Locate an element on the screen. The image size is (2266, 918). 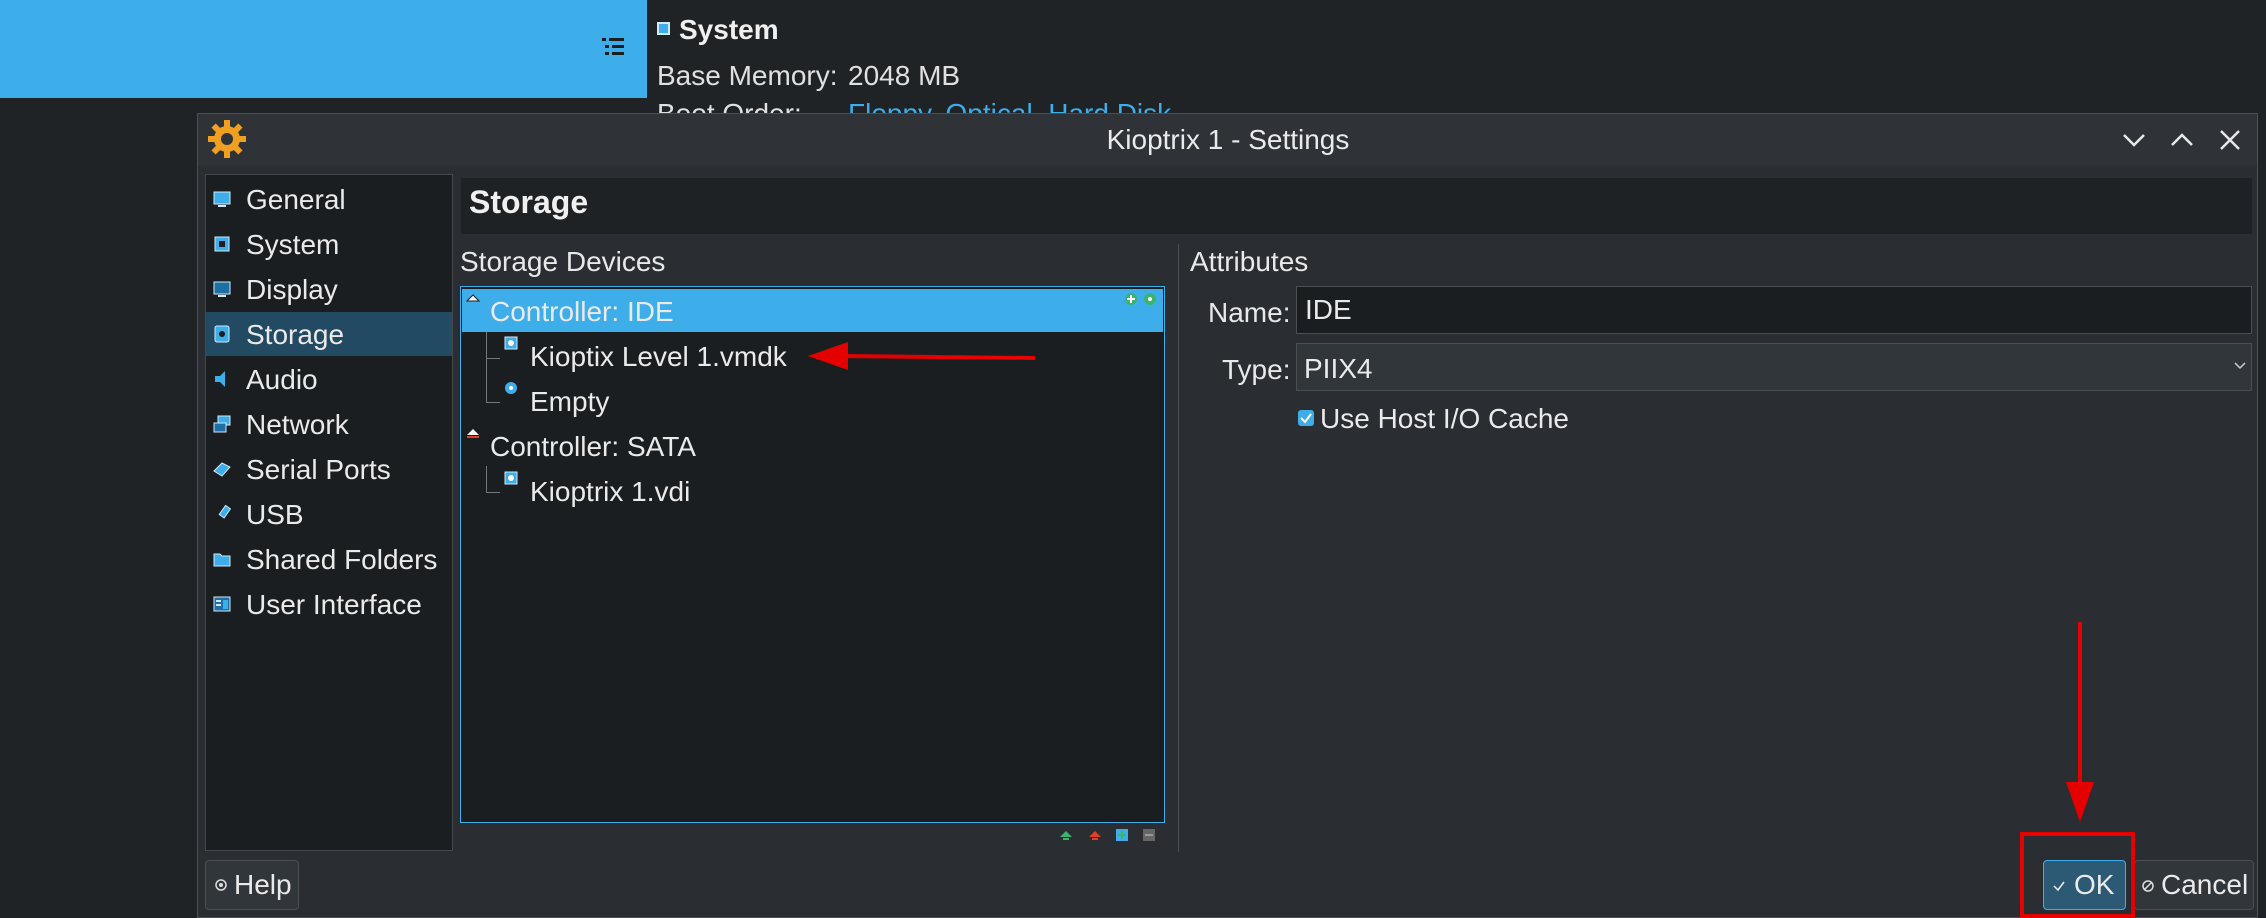
close-button is located at coordinates (2230, 140).